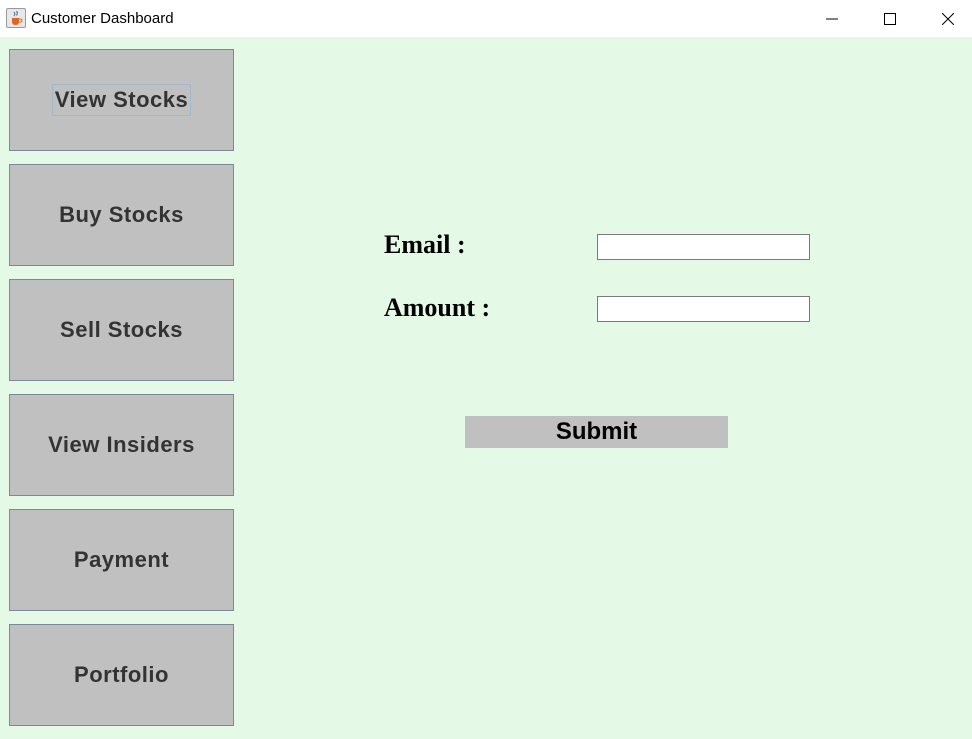 This screenshot has height=739, width=972. Describe the element at coordinates (425, 244) in the screenshot. I see `email-label: Email :` at that location.